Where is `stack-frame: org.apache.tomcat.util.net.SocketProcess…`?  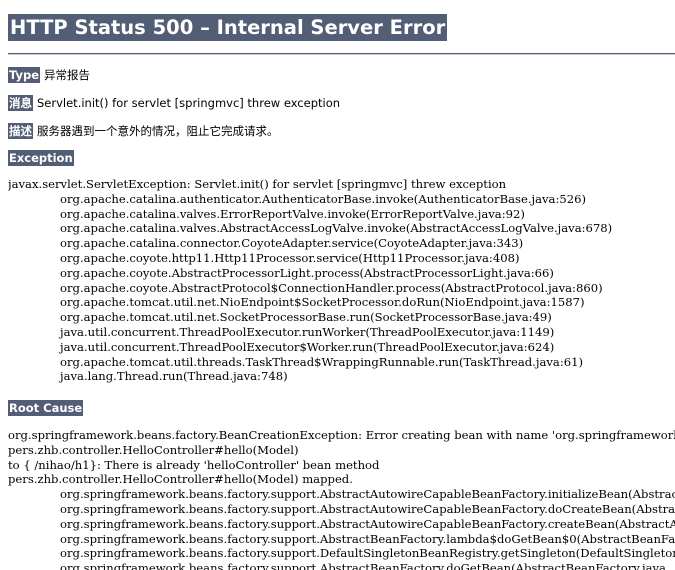 stack-frame: org.apache.tomcat.util.net.SocketProcess… is located at coordinates (306, 317).